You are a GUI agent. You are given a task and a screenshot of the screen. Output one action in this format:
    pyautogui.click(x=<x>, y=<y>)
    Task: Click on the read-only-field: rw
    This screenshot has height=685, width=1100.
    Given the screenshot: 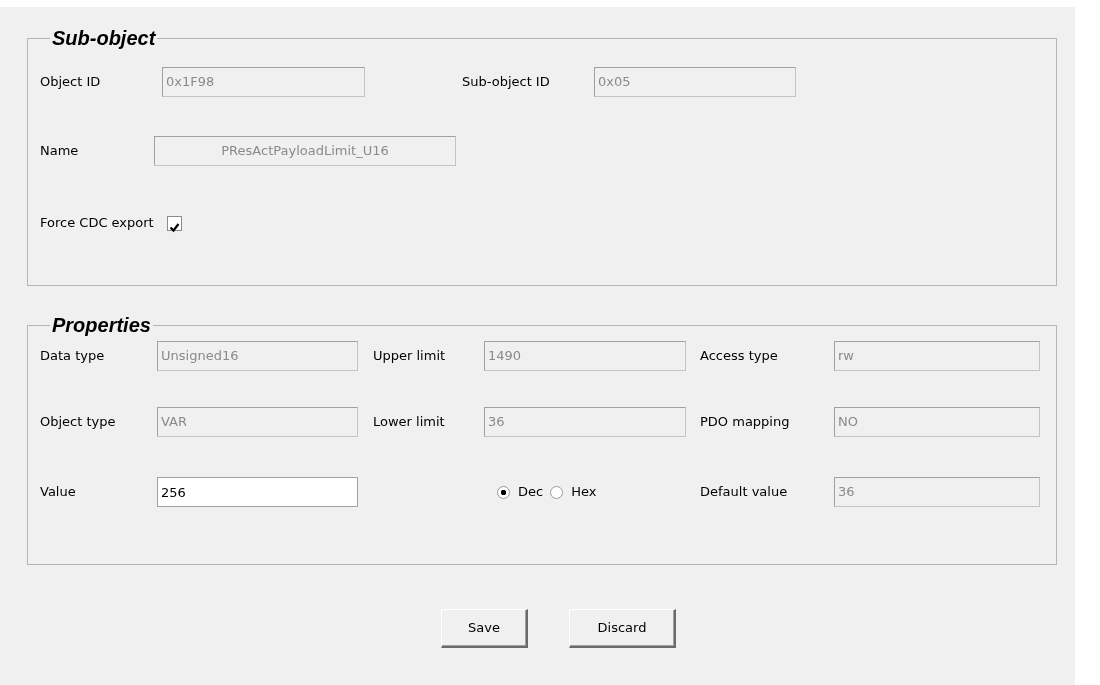 What is the action you would take?
    pyautogui.click(x=937, y=356)
    